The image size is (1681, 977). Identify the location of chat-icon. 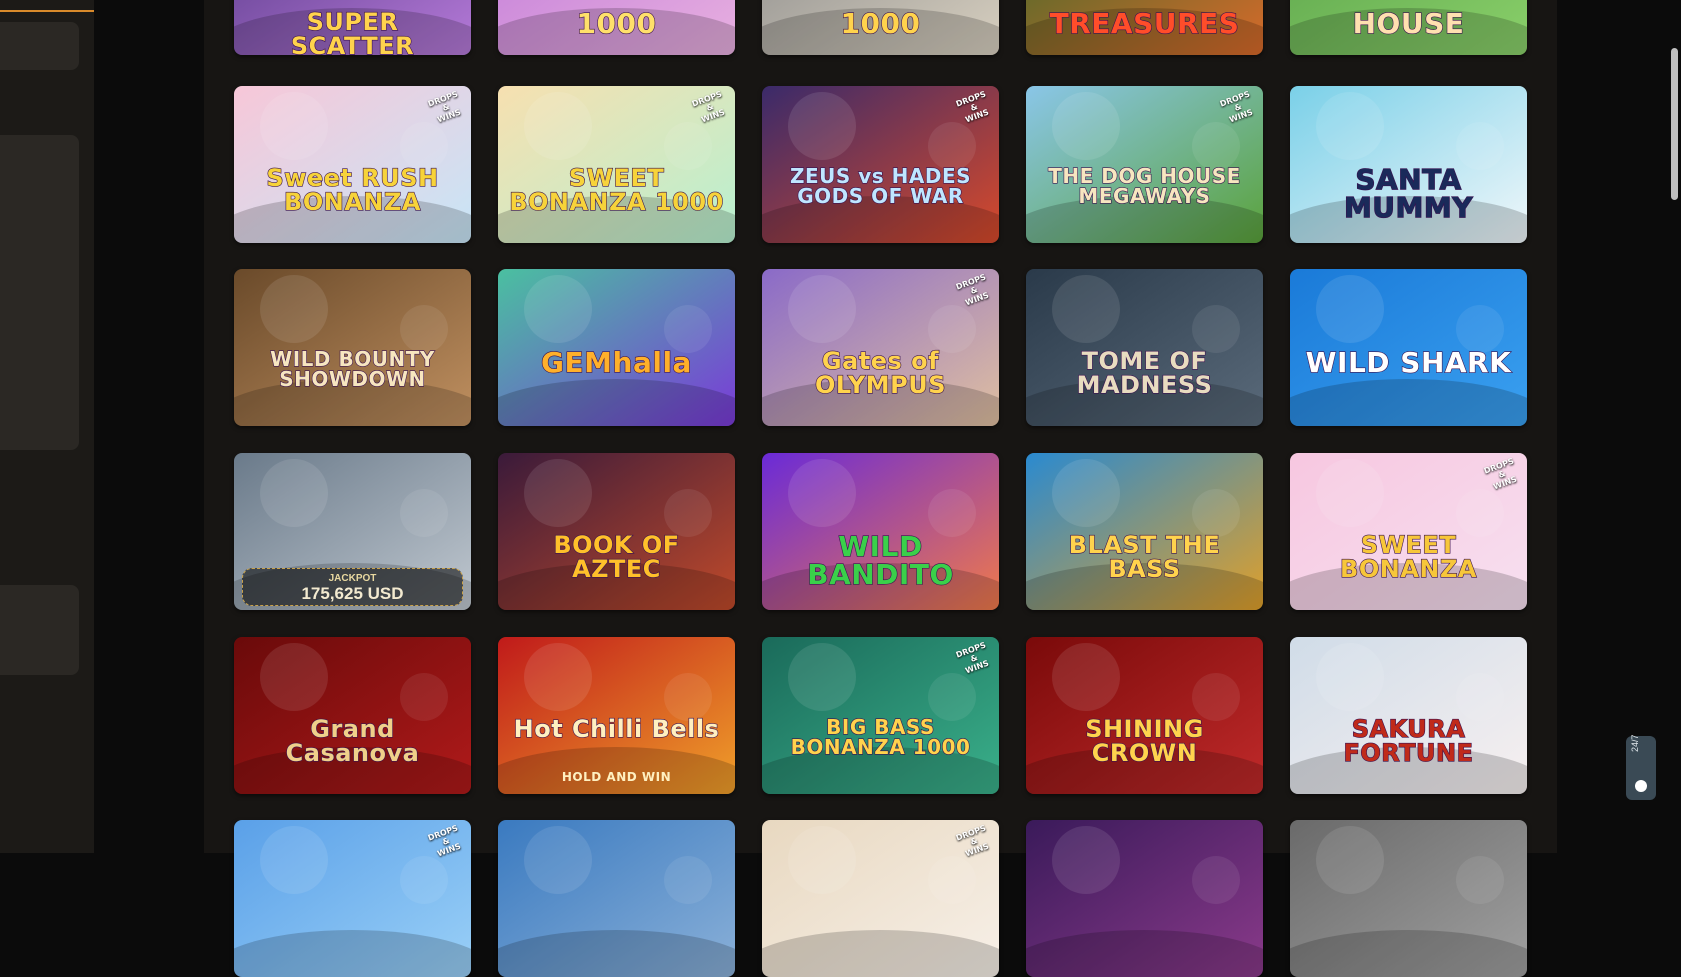
(1641, 786).